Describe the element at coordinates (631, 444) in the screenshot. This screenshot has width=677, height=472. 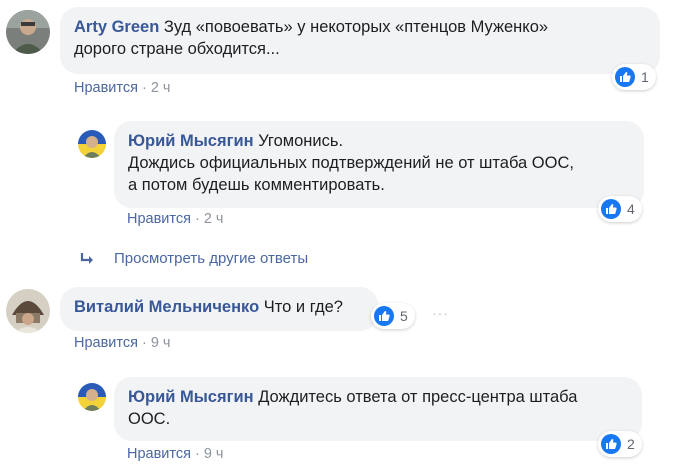
I see `reaction-count: 2` at that location.